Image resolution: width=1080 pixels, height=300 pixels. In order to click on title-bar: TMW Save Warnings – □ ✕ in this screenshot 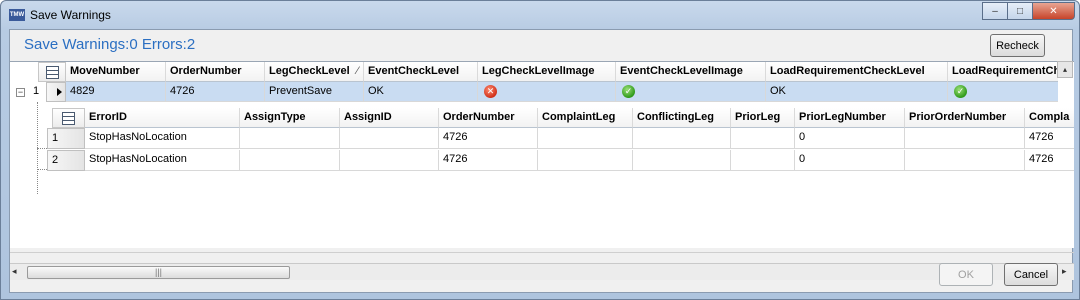, I will do `click(540, 15)`.